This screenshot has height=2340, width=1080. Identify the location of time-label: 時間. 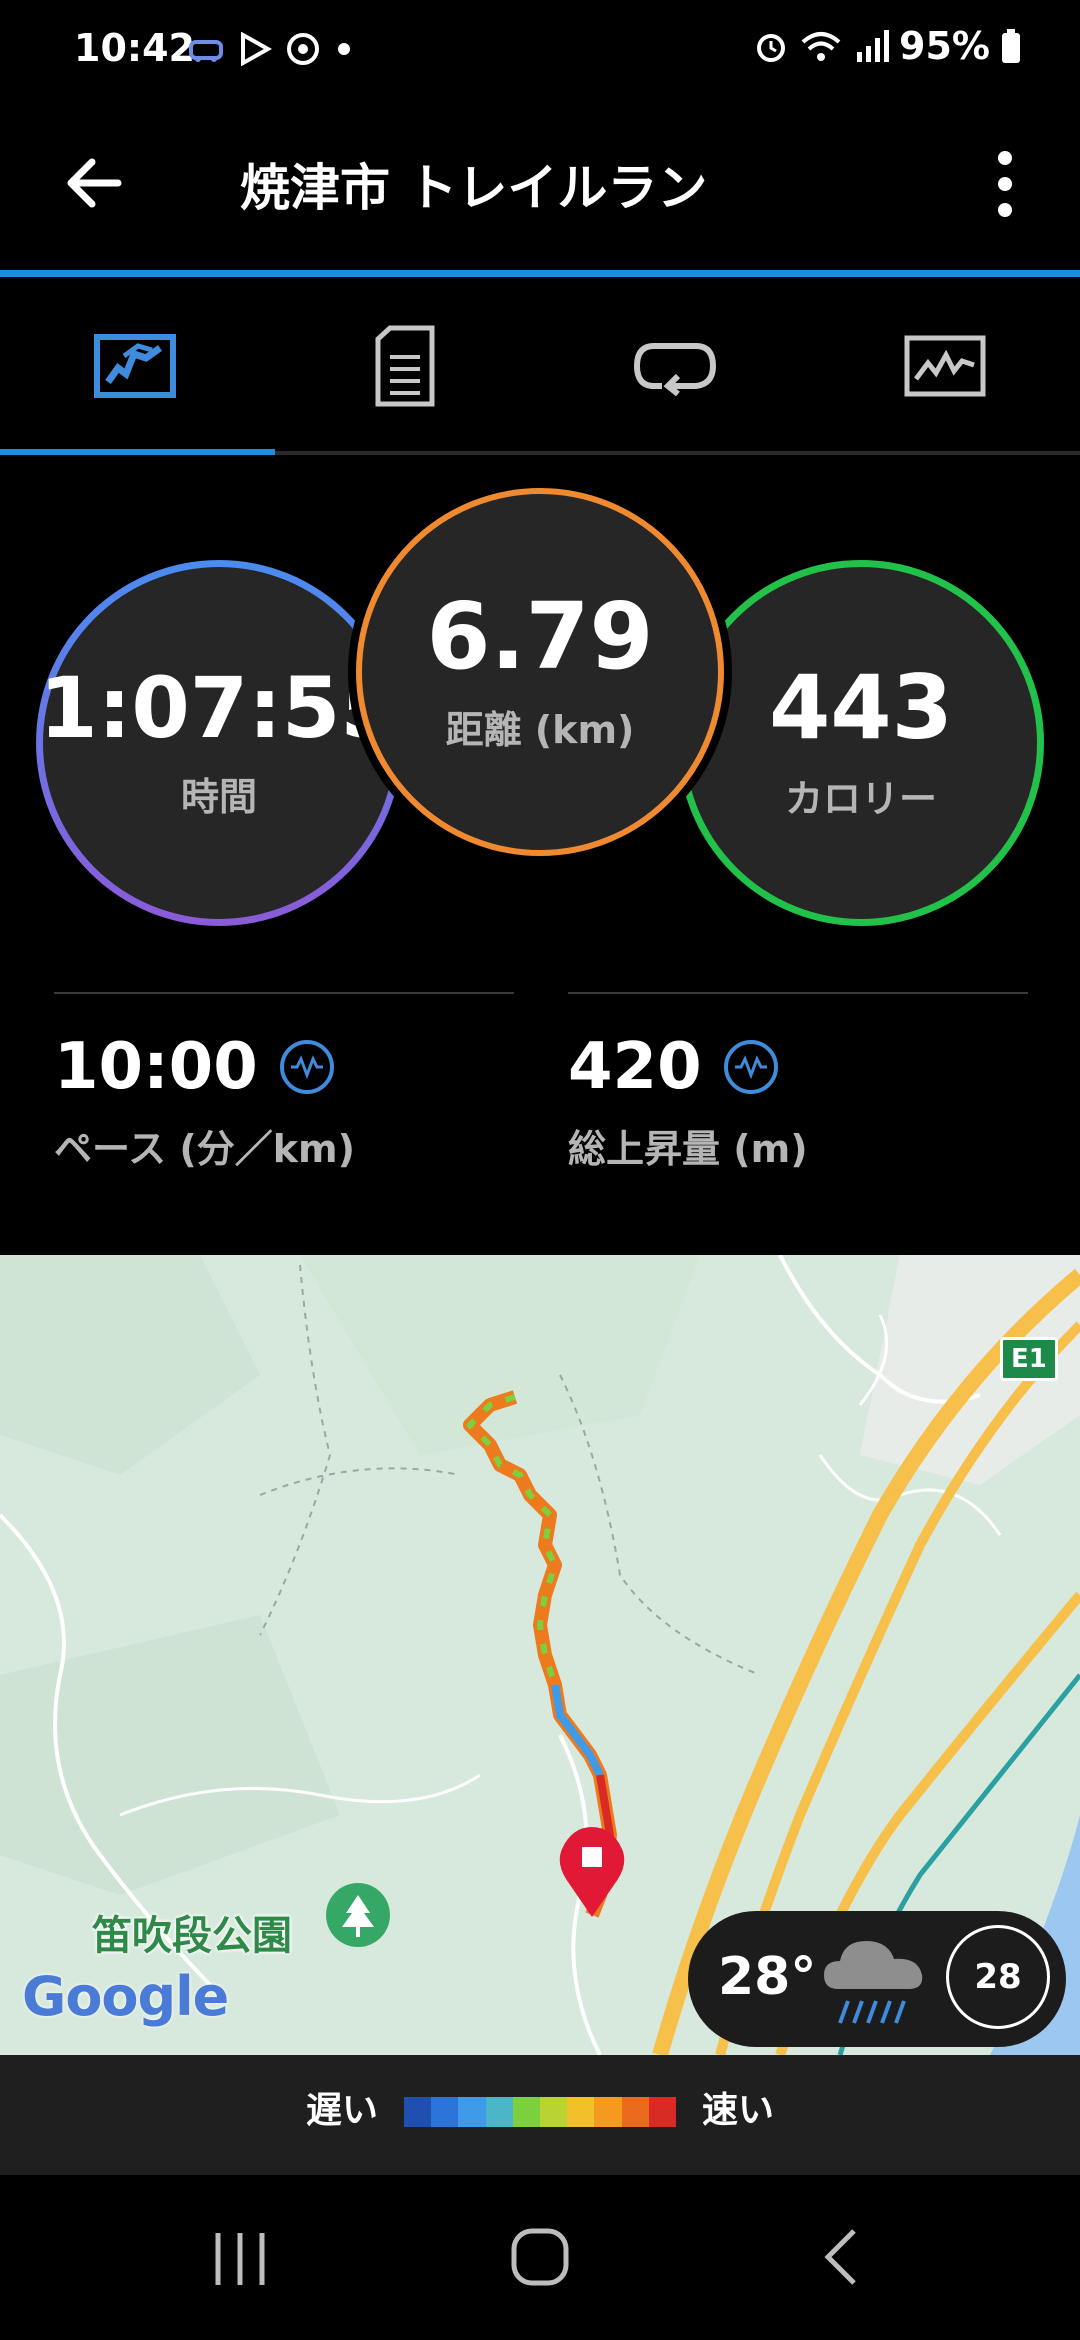
(218, 796).